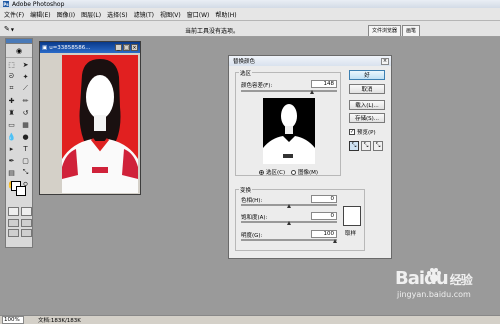 The image size is (500, 324). I want to click on slice-tool-icon: ⟋, so click(26, 88).